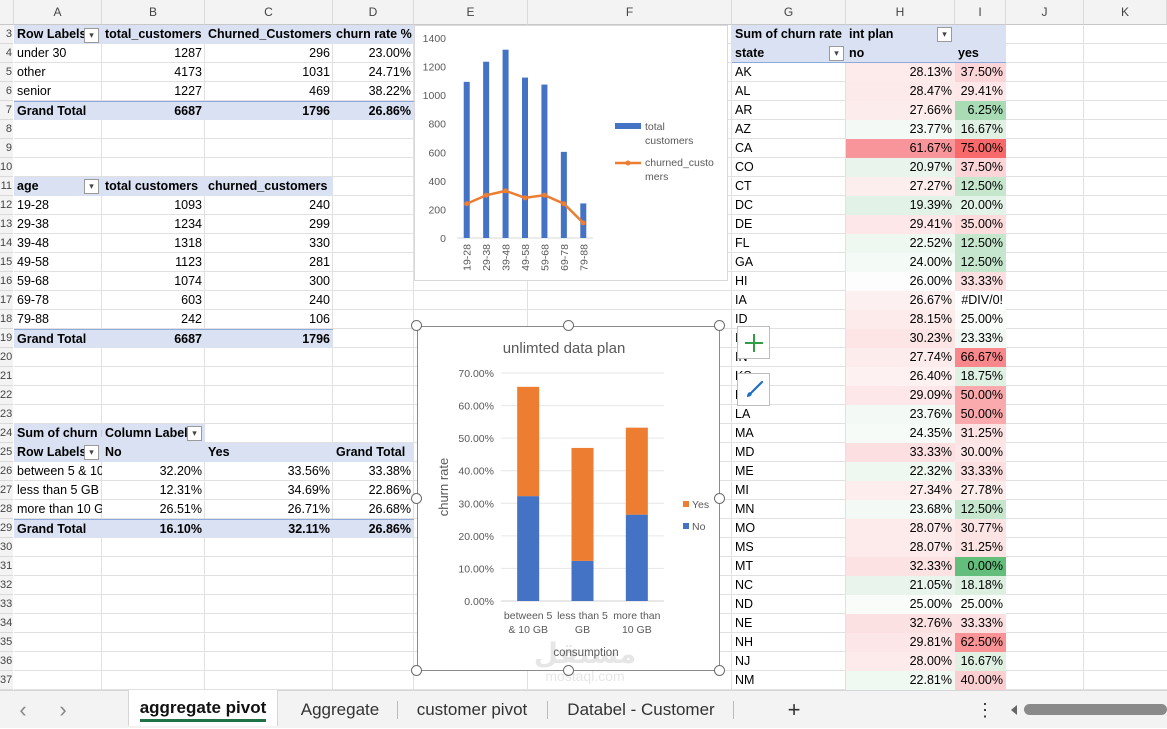 This screenshot has height=729, width=1167. What do you see at coordinates (7, 12) in the screenshot?
I see `select-all-corner` at bounding box center [7, 12].